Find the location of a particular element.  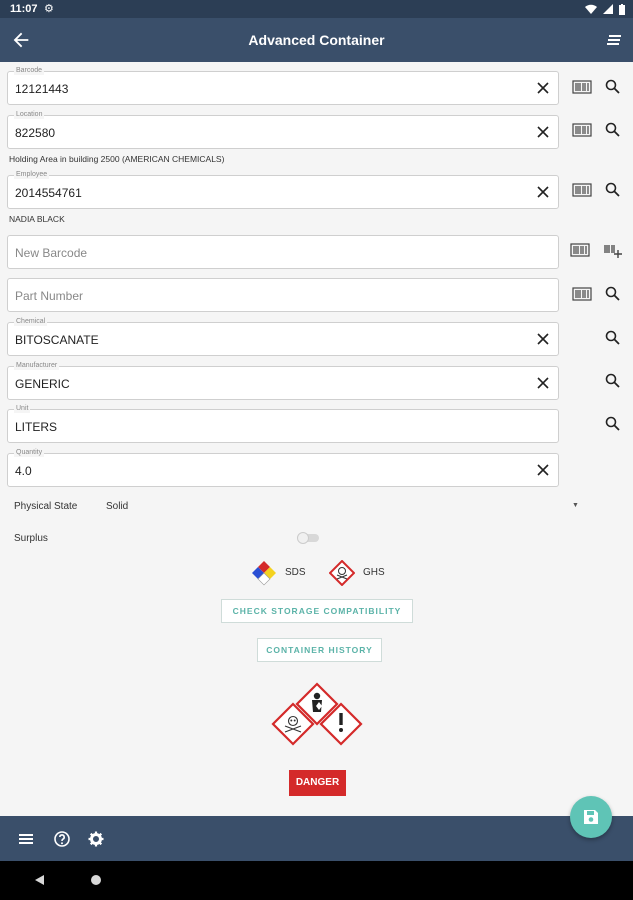

part-number-placeholder: Part Number is located at coordinates (49, 296).